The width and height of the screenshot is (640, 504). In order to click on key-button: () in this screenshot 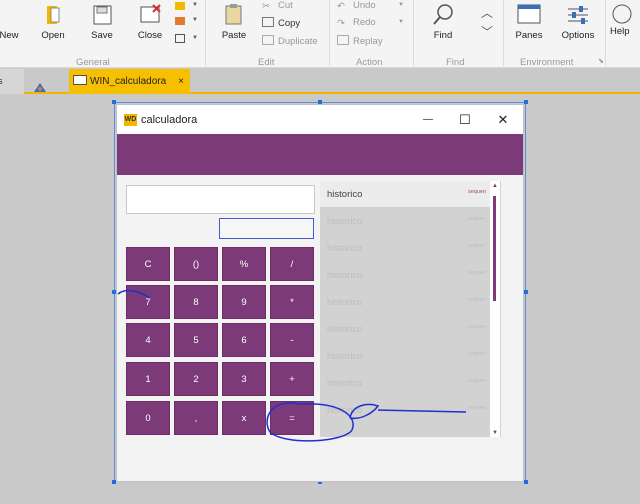, I will do `click(196, 264)`.